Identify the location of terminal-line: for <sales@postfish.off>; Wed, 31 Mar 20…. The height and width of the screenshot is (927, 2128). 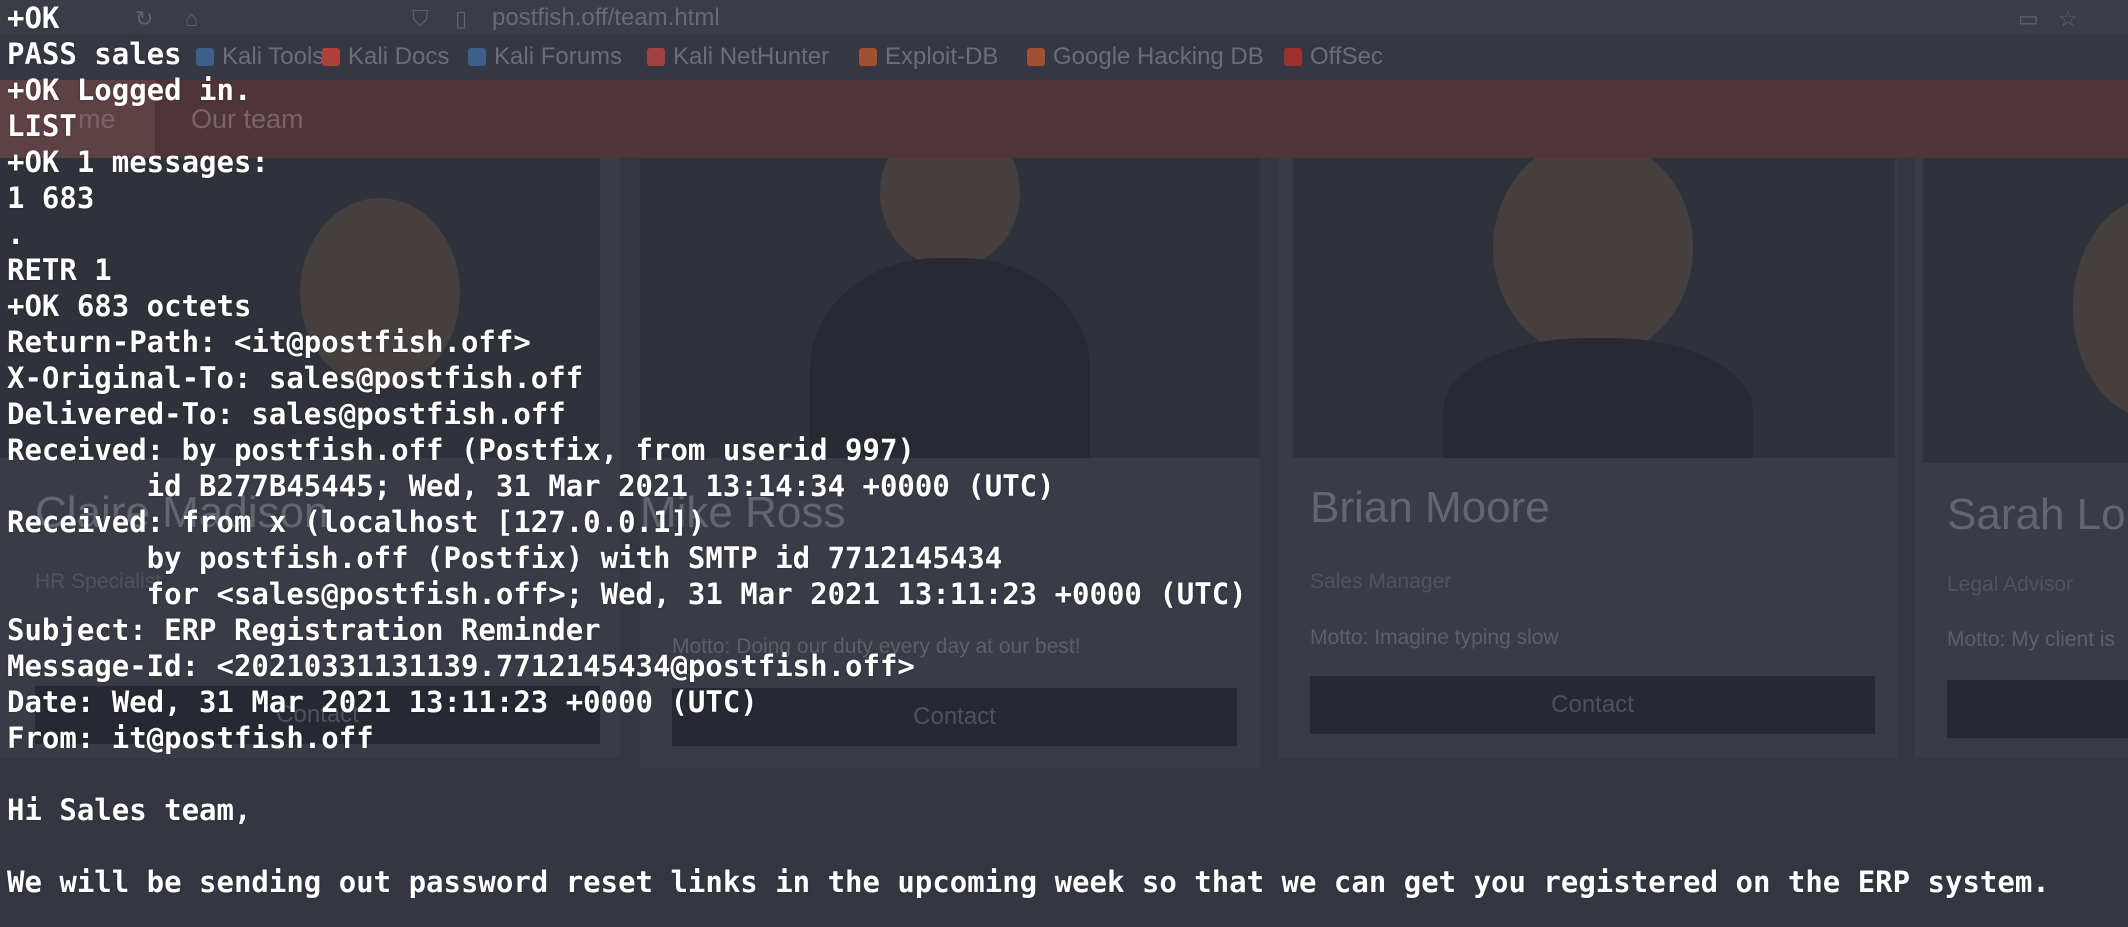
(627, 594).